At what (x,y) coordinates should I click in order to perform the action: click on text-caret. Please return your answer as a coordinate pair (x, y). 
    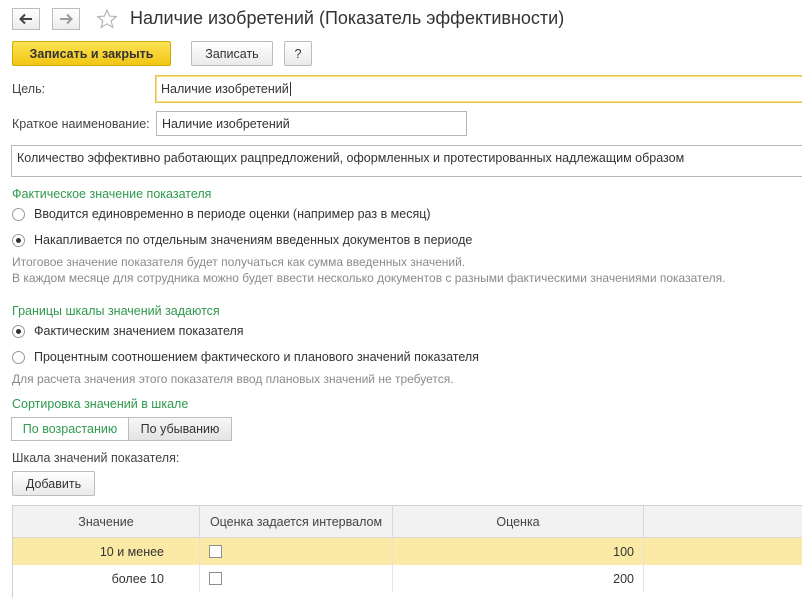
    Looking at the image, I should click on (290, 89).